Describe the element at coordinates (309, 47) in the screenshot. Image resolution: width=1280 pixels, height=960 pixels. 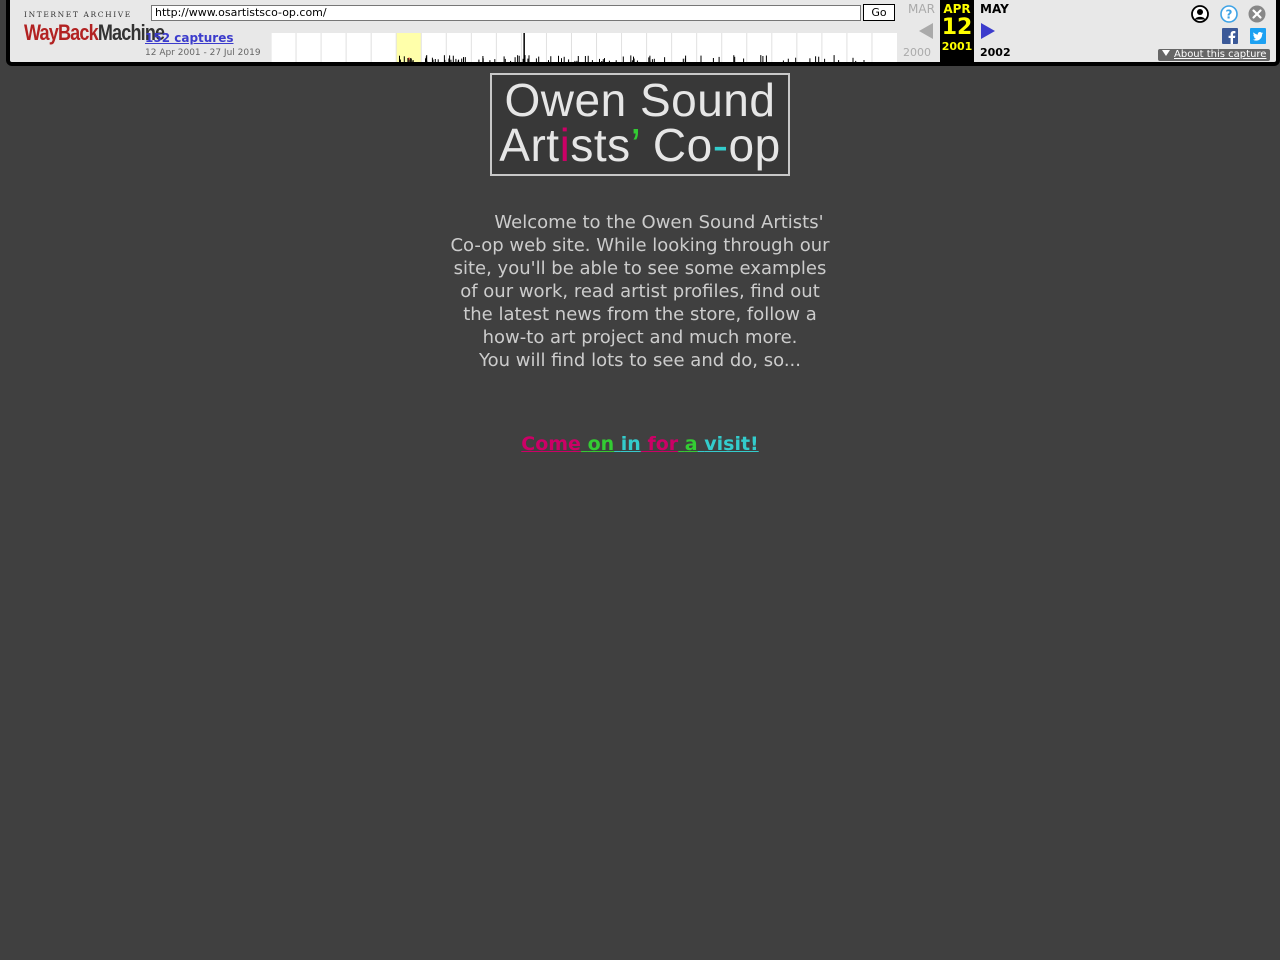
I see `sparkline-year-1997` at that location.